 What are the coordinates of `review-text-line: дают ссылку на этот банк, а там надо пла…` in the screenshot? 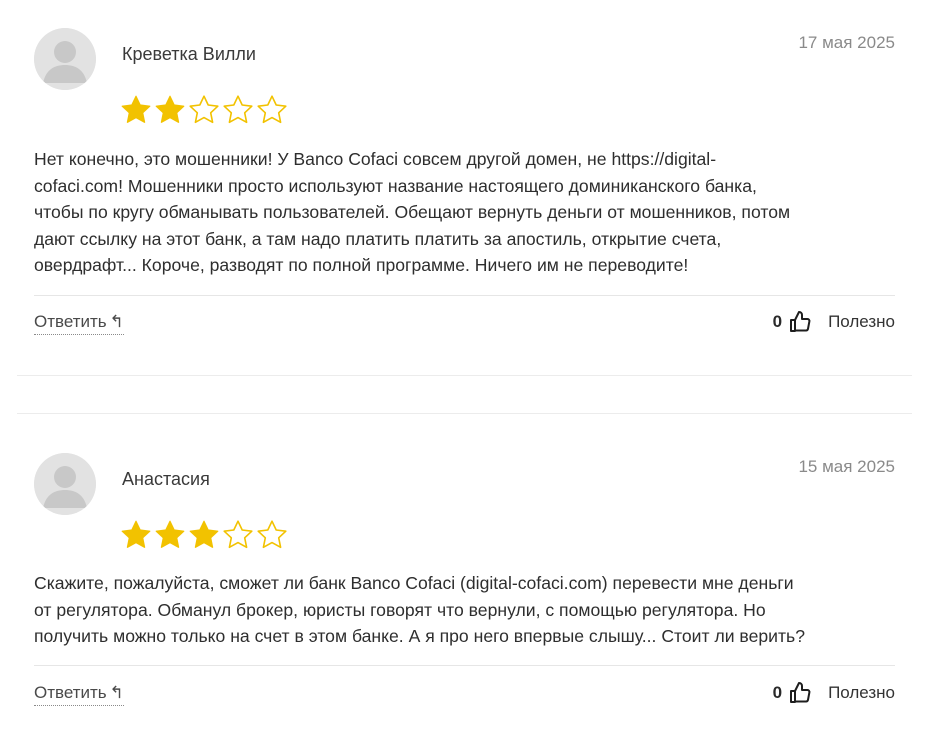 It's located at (378, 238).